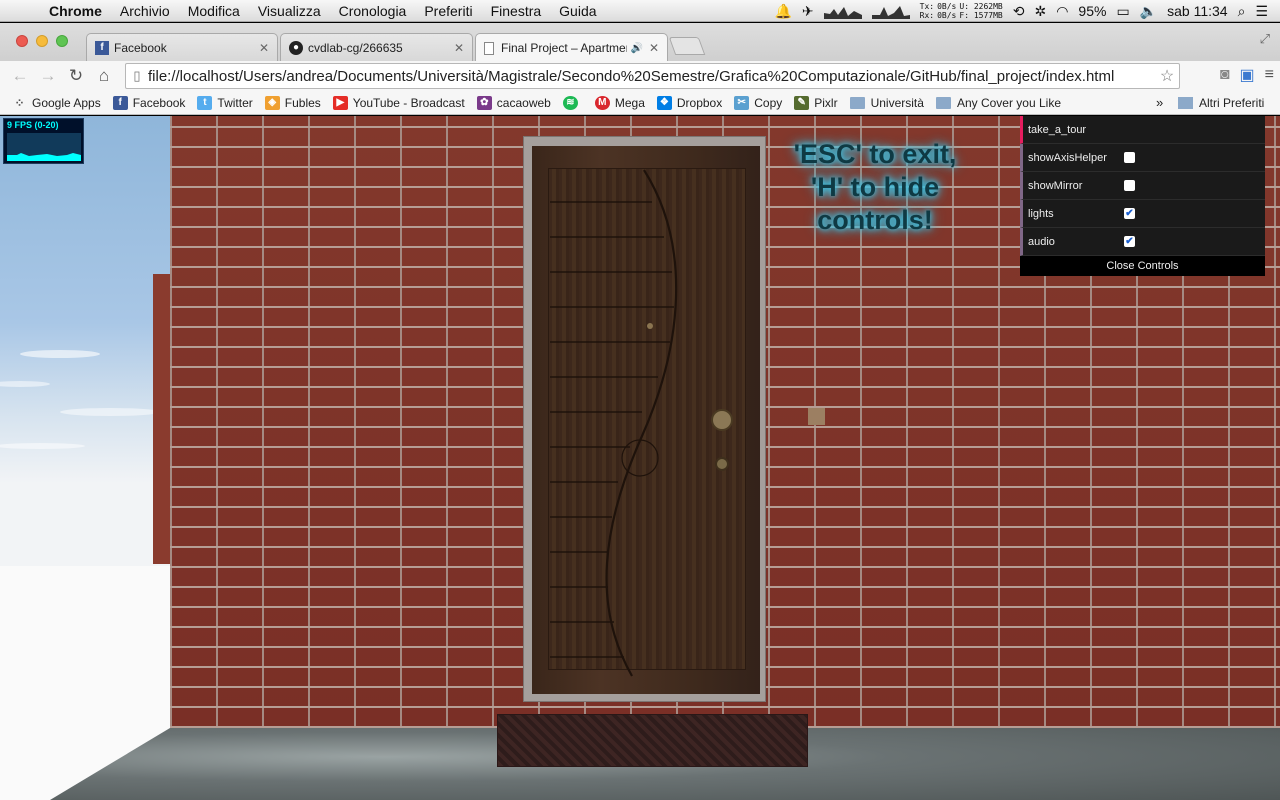 This screenshot has height=800, width=1280. I want to click on bookmark-label: cacaoweb, so click(523, 102).